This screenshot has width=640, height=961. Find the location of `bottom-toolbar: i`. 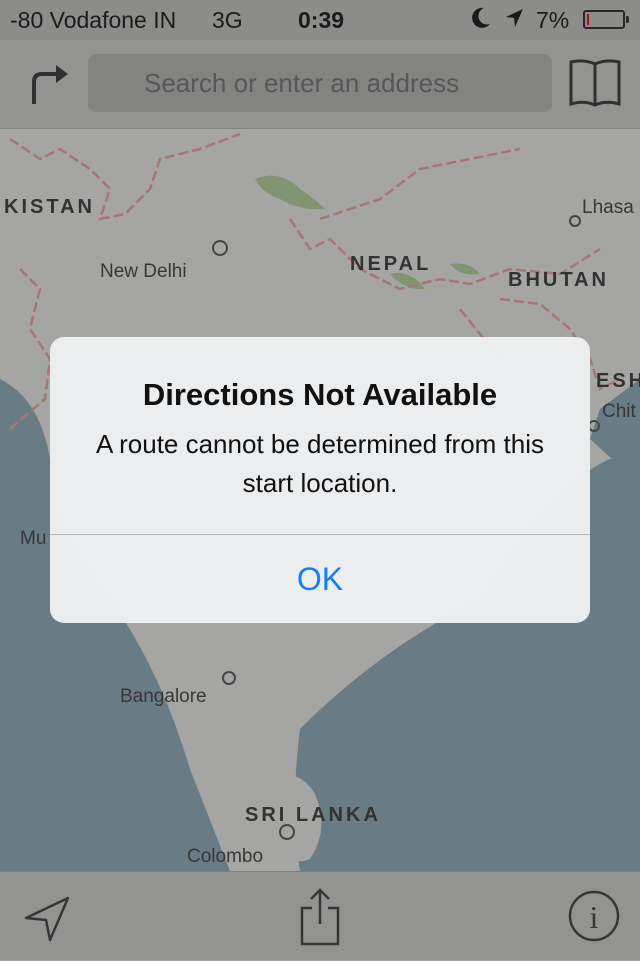

bottom-toolbar: i is located at coordinates (320, 916).